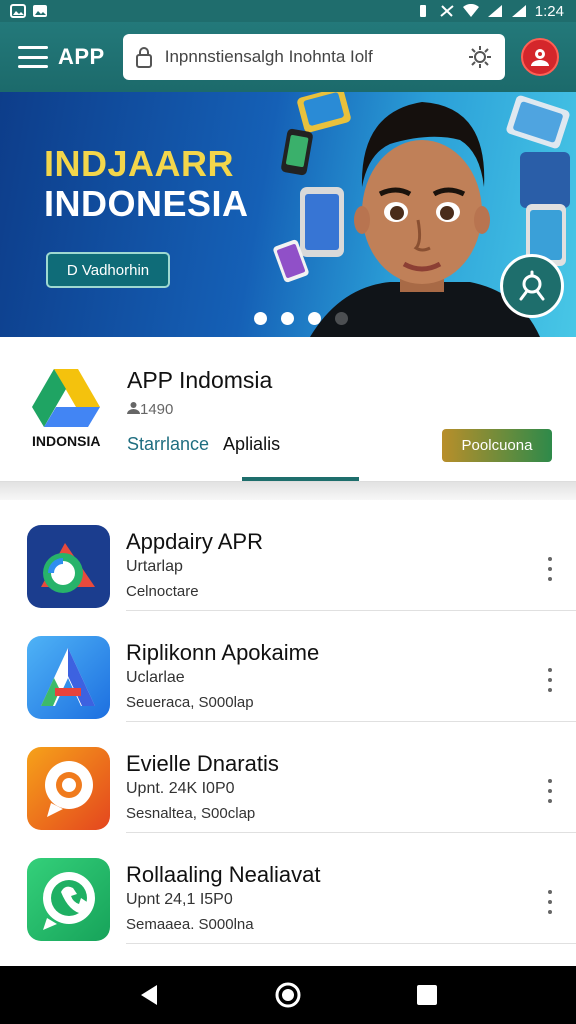 Image resolution: width=576 pixels, height=1024 pixels. I want to click on featured-action-button: Poolcuona, so click(497, 445).